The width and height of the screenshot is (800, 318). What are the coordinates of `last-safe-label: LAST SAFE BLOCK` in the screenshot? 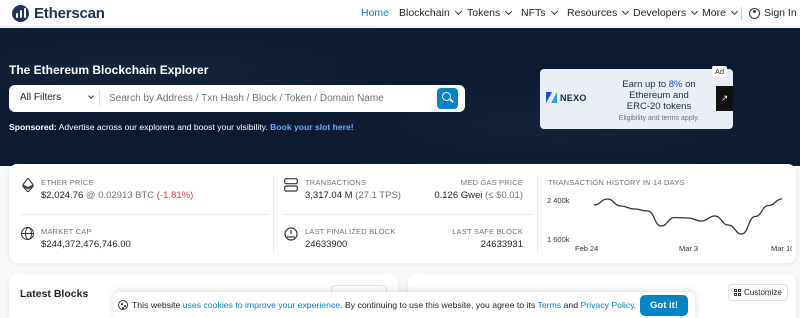 It's located at (487, 231).